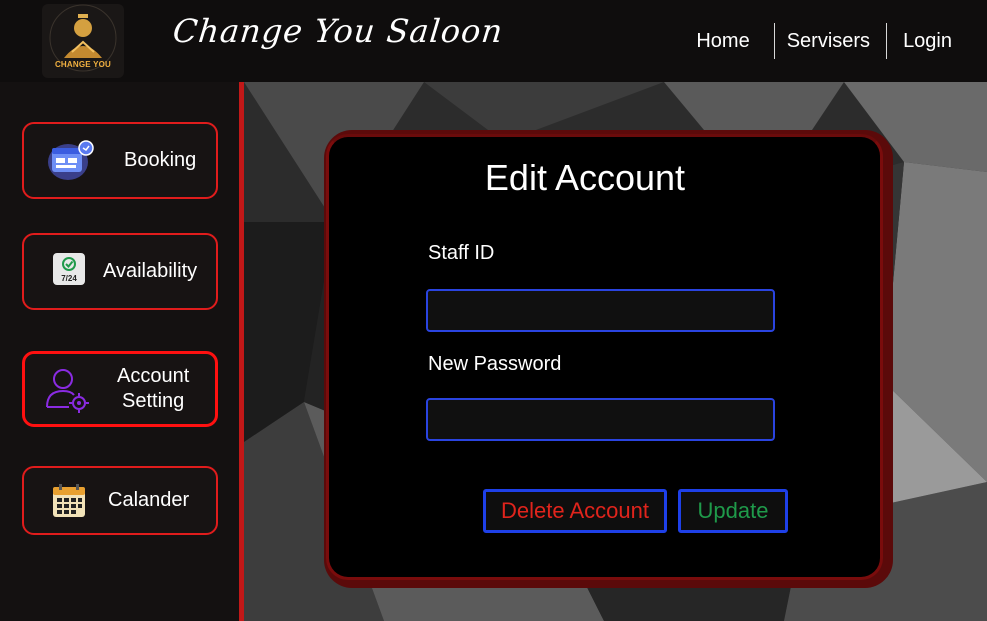 Image resolution: width=987 pixels, height=621 pixels. What do you see at coordinates (83, 41) in the screenshot?
I see `saloon-logo: CHANGE YOU` at bounding box center [83, 41].